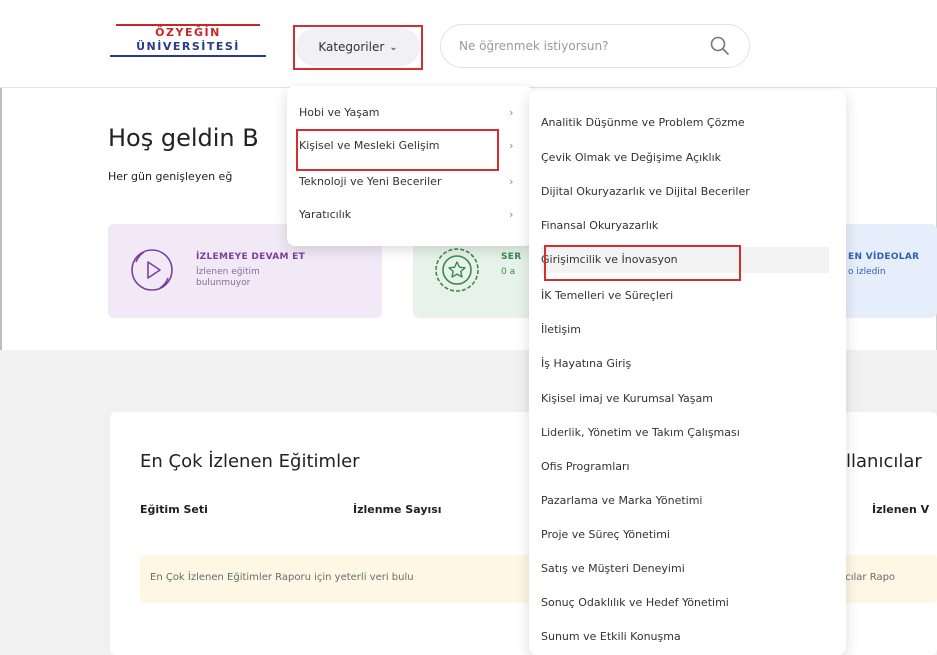 This screenshot has height=655, width=937. Describe the element at coordinates (174, 509) in the screenshot. I see `column-header-training-set: Eğitim Seti` at that location.